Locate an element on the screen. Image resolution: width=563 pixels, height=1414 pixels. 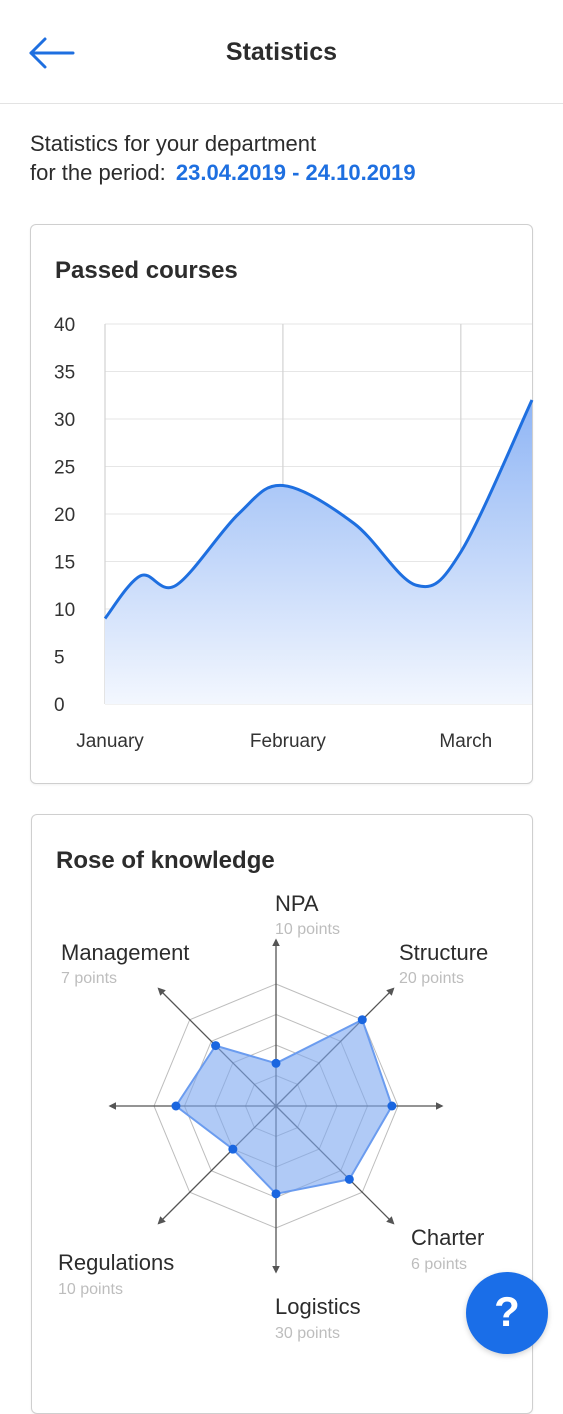
app-header: Statistics is located at coordinates (281, 52).